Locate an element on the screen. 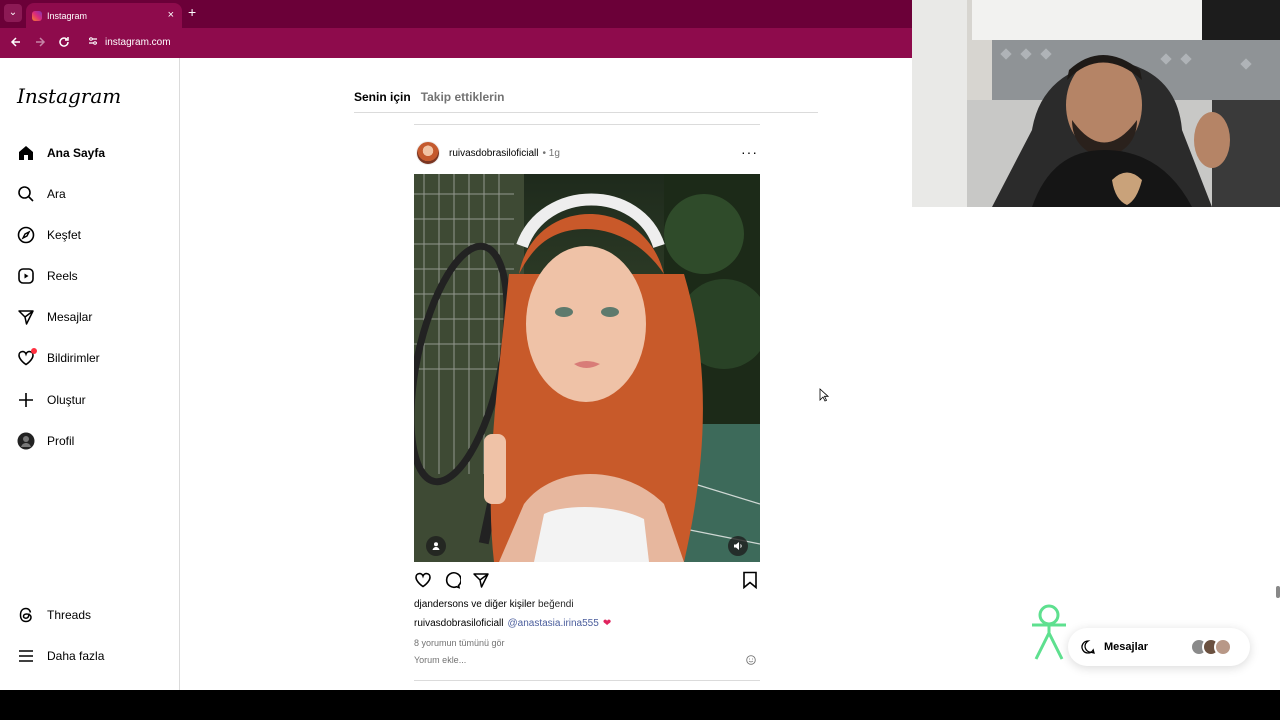  user-tag-icon is located at coordinates (436, 546).